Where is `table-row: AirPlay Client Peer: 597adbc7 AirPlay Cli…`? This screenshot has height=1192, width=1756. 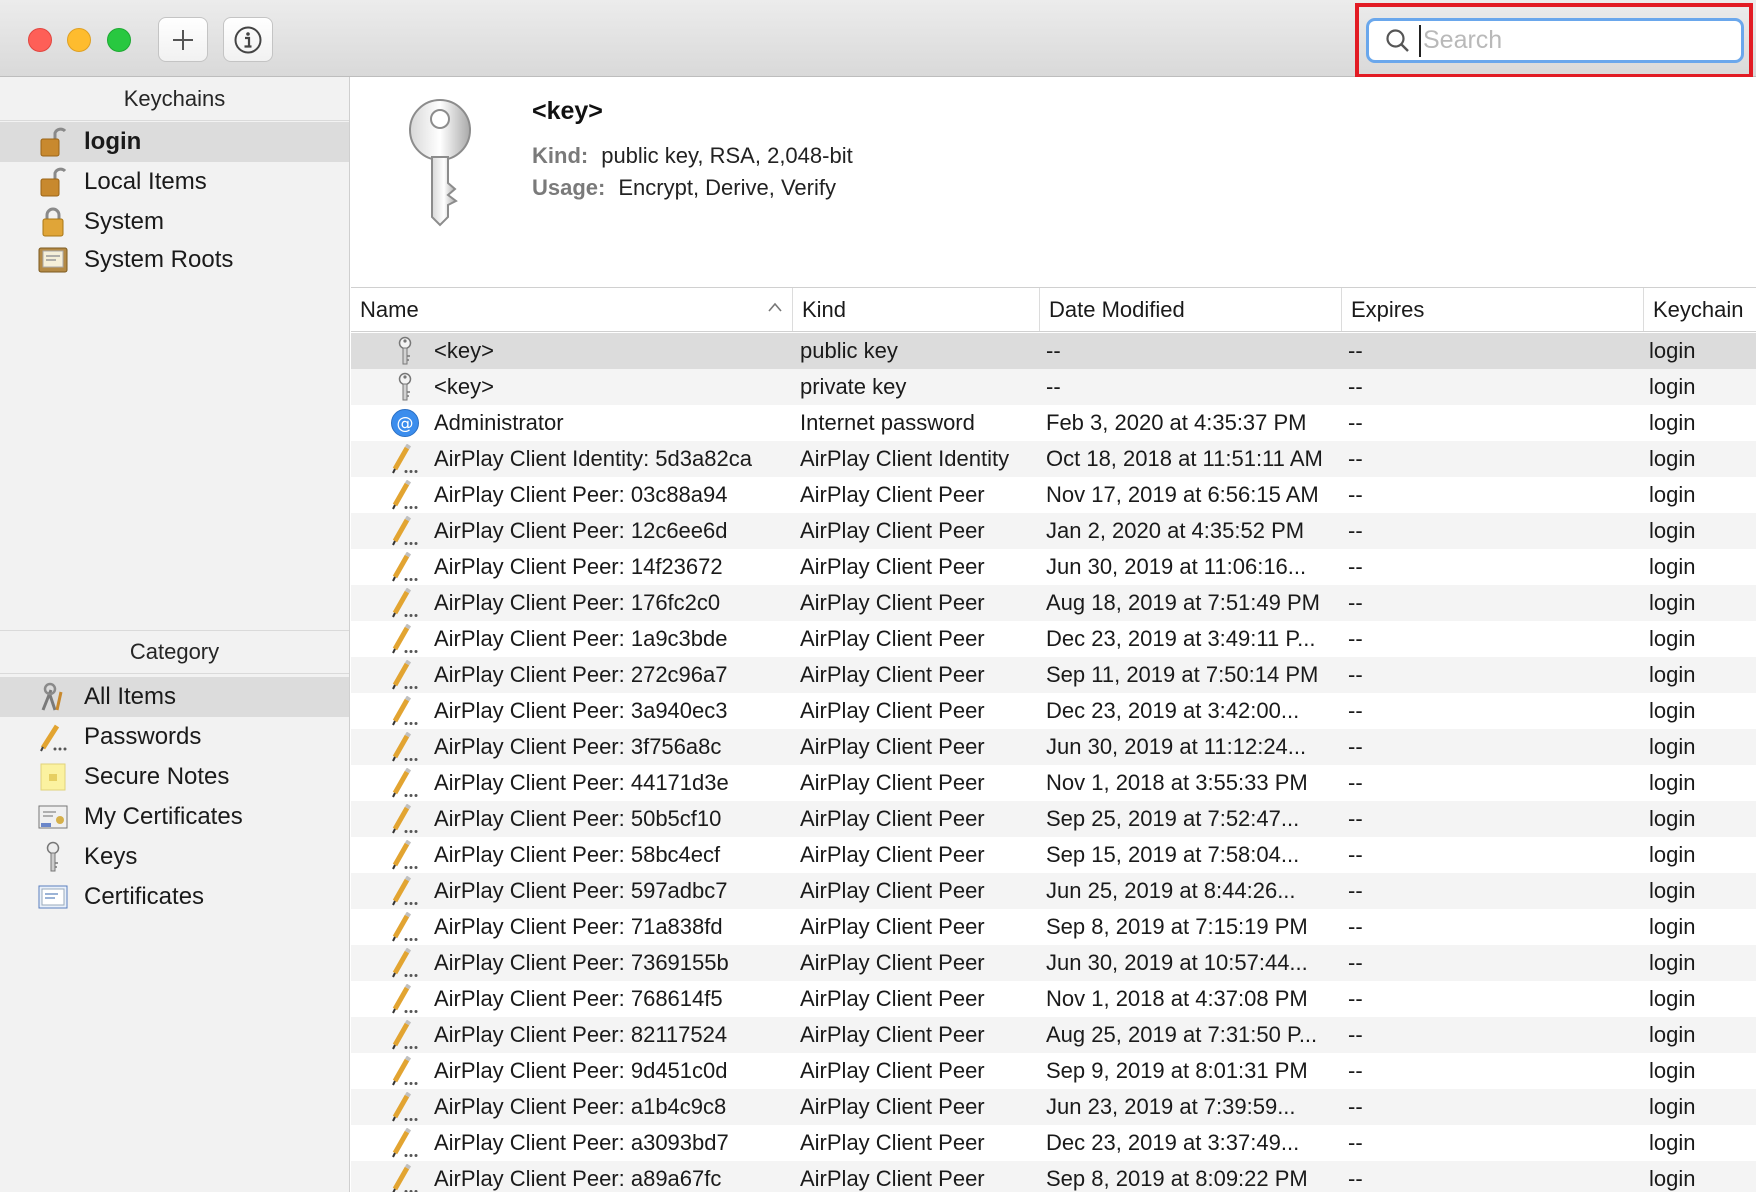 table-row: AirPlay Client Peer: 597adbc7 AirPlay Cli… is located at coordinates (1053, 891).